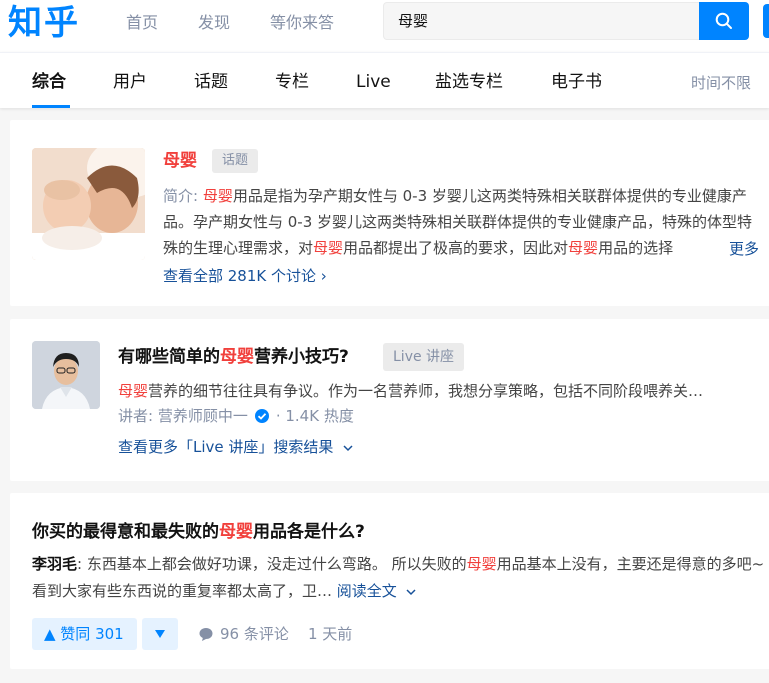  I want to click on tab-live: Live, so click(373, 82).